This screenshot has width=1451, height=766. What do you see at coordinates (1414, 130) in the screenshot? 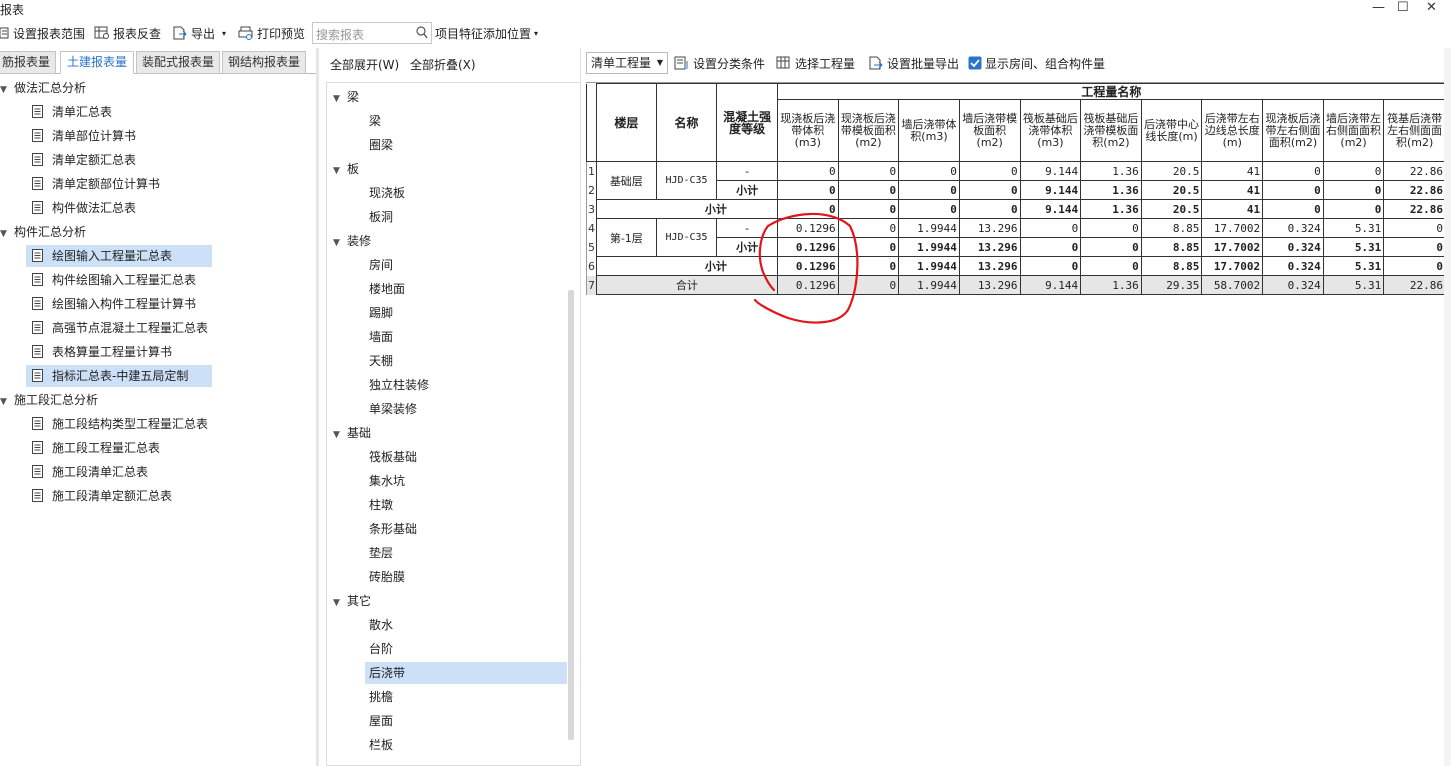
I see `header-quantity-column: 筏基后浇带左右侧面面积(m2)` at bounding box center [1414, 130].